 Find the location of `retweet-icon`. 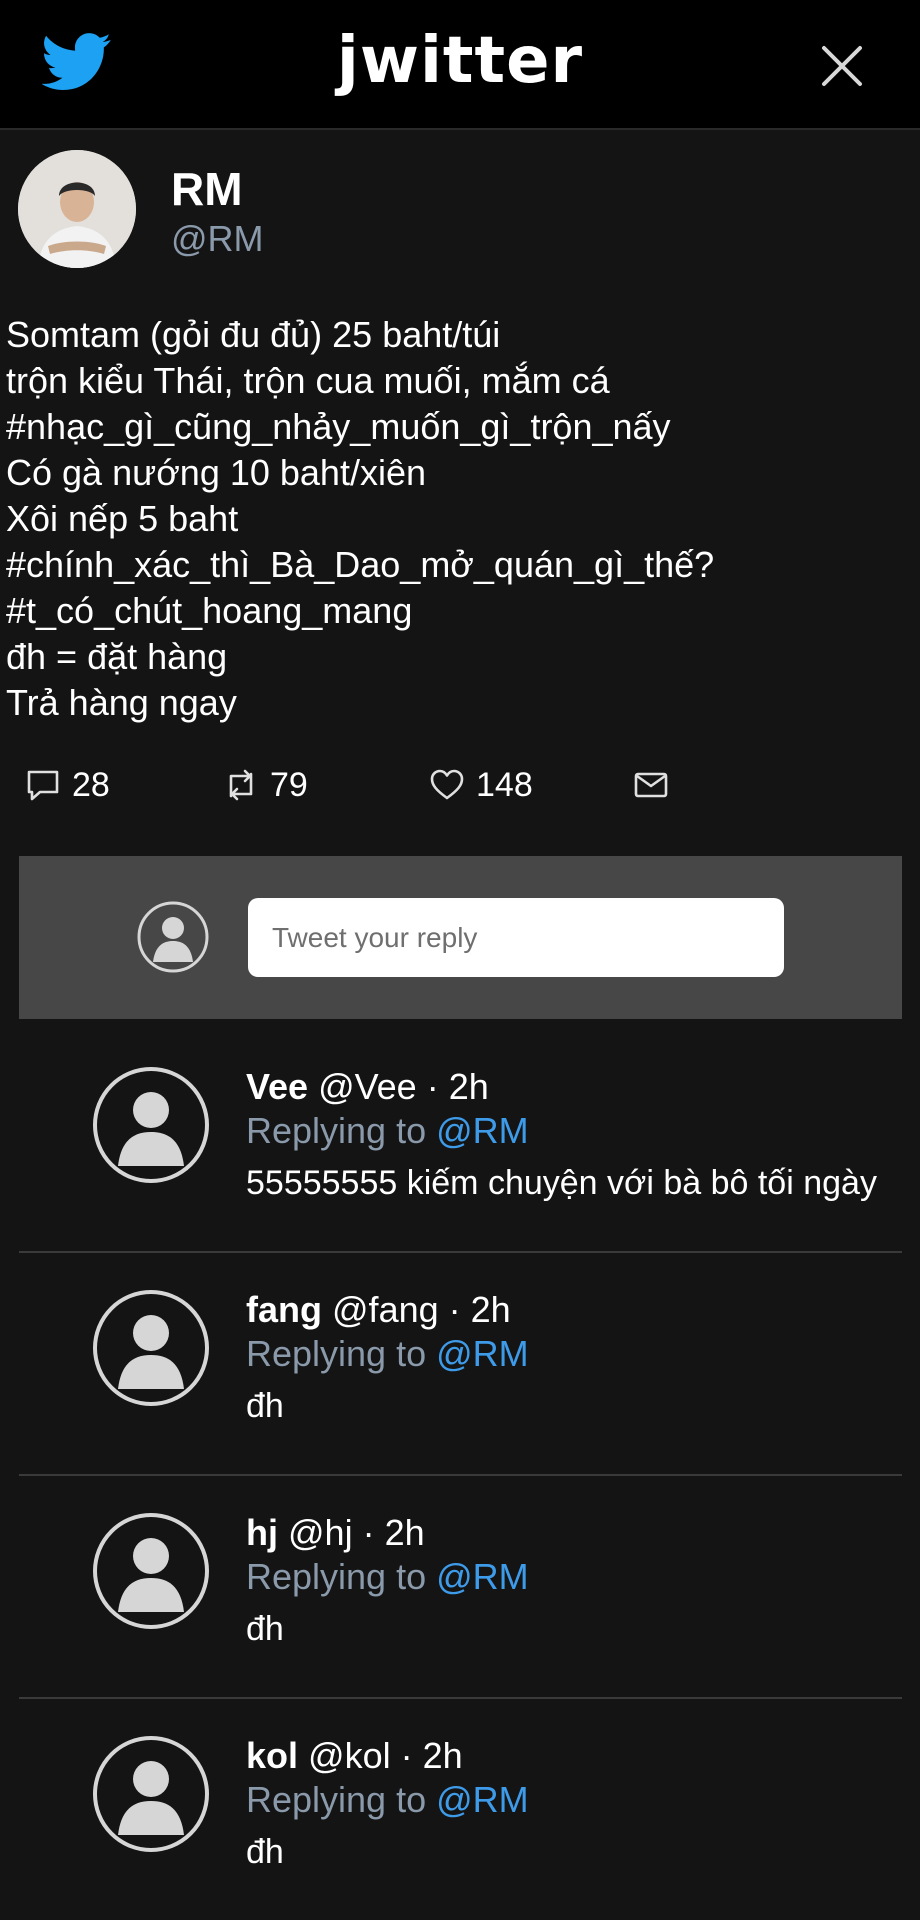

retweet-icon is located at coordinates (241, 785).